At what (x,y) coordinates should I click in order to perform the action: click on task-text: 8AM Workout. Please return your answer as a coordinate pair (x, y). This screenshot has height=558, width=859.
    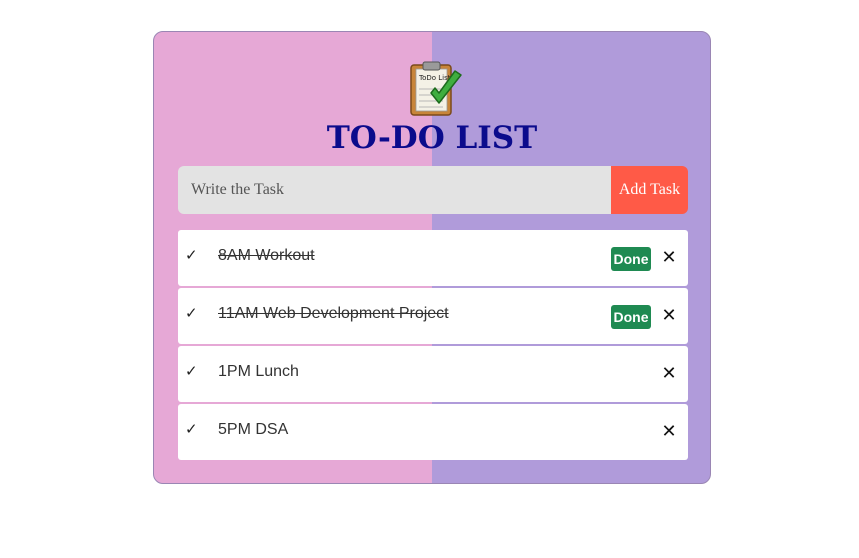
    Looking at the image, I should click on (266, 255).